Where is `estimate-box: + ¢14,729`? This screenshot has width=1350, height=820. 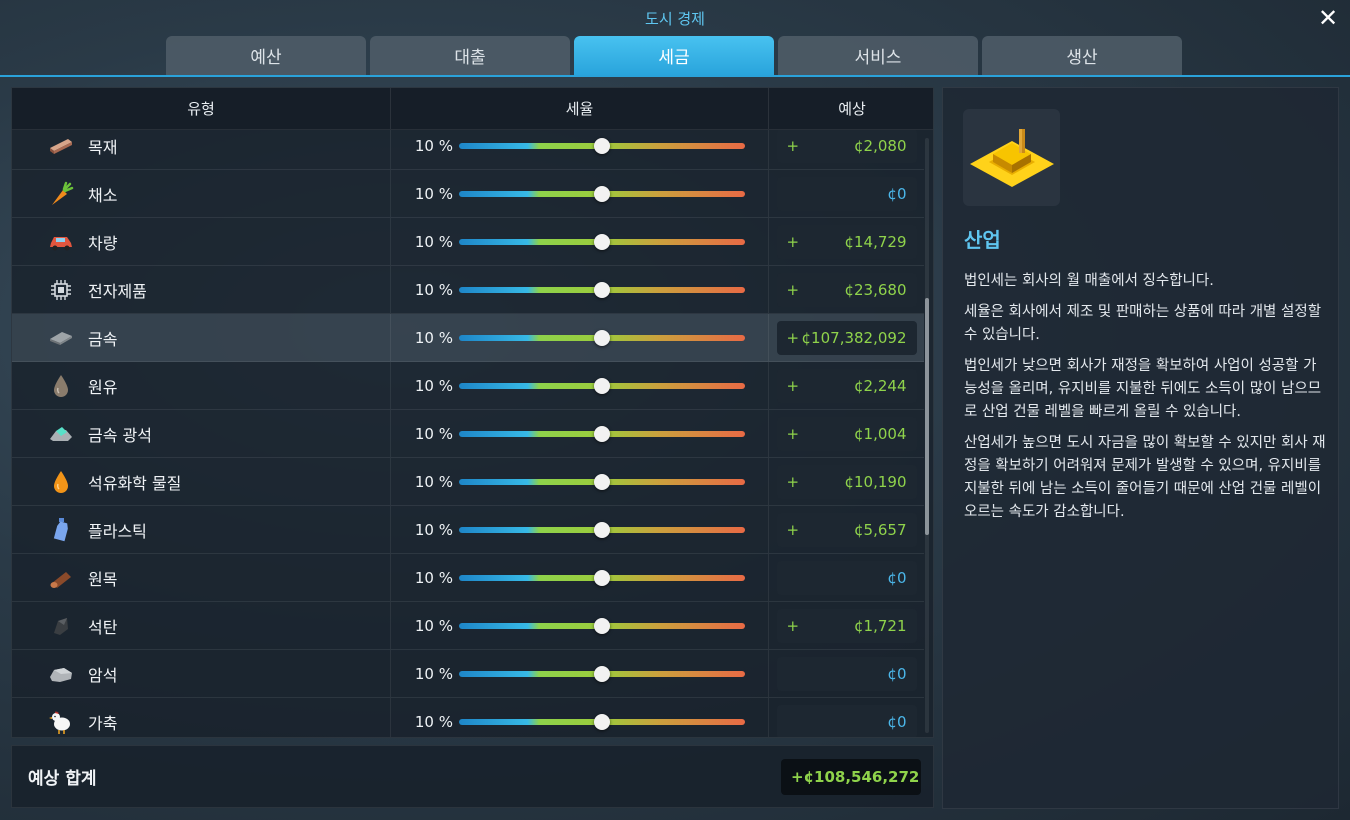 estimate-box: + ¢14,729 is located at coordinates (846, 241).